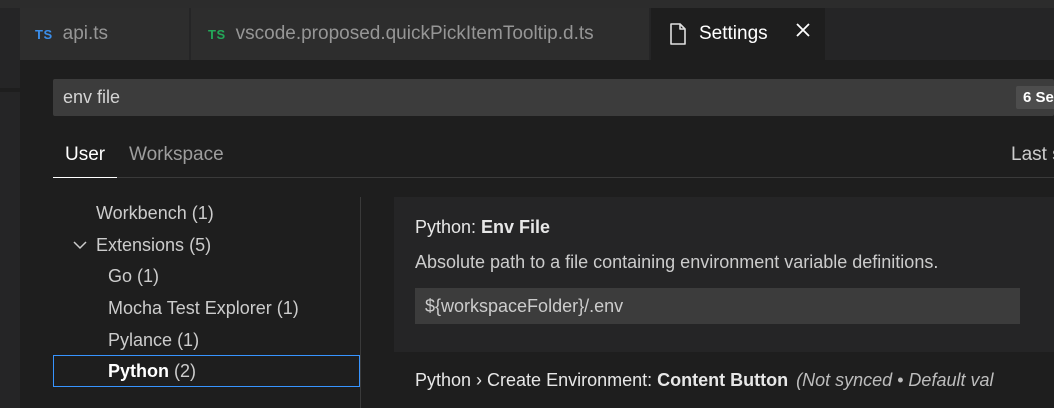 This screenshot has height=408, width=1054. Describe the element at coordinates (895, 380) in the screenshot. I see `setting-sync-meta: (Not synced • Default val` at that location.